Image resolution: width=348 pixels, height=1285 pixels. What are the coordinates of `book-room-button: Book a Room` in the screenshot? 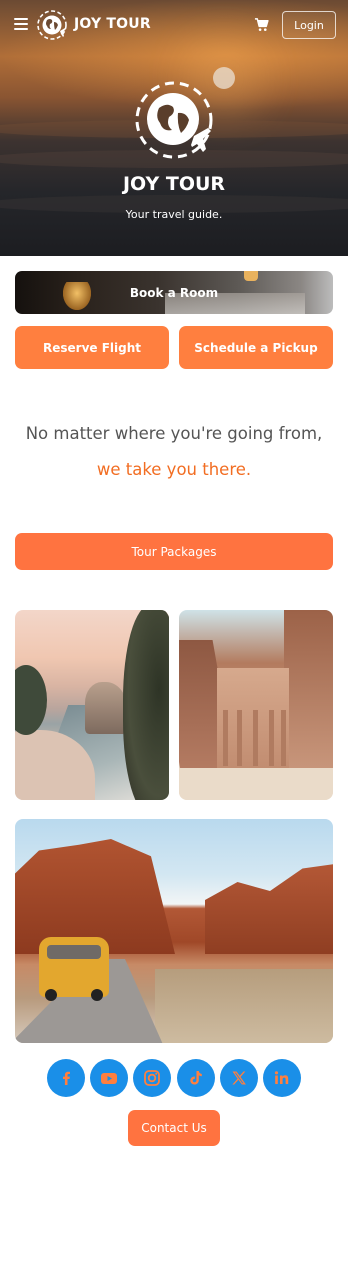 It's located at (174, 292).